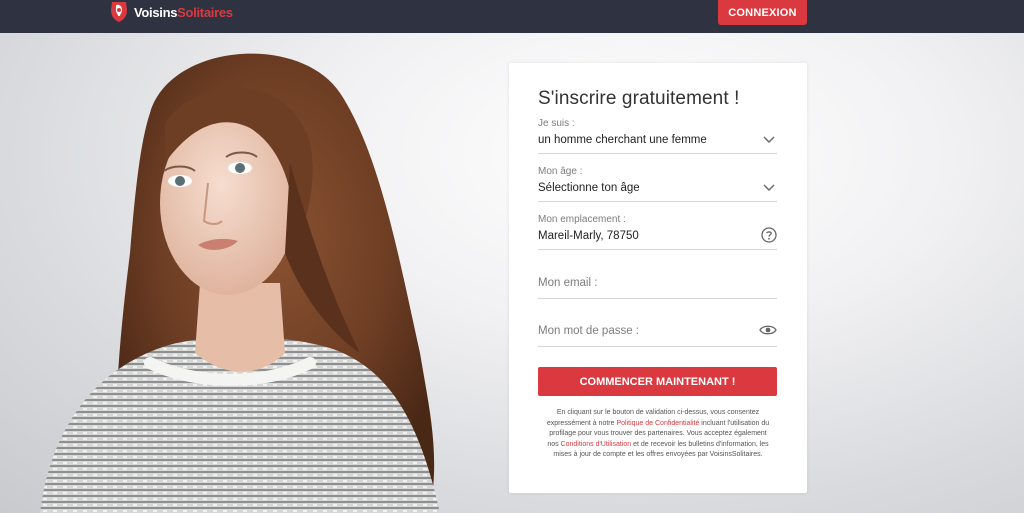 The width and height of the screenshot is (1024, 513). Describe the element at coordinates (560, 171) in the screenshot. I see `age-label: Mon âge :` at that location.